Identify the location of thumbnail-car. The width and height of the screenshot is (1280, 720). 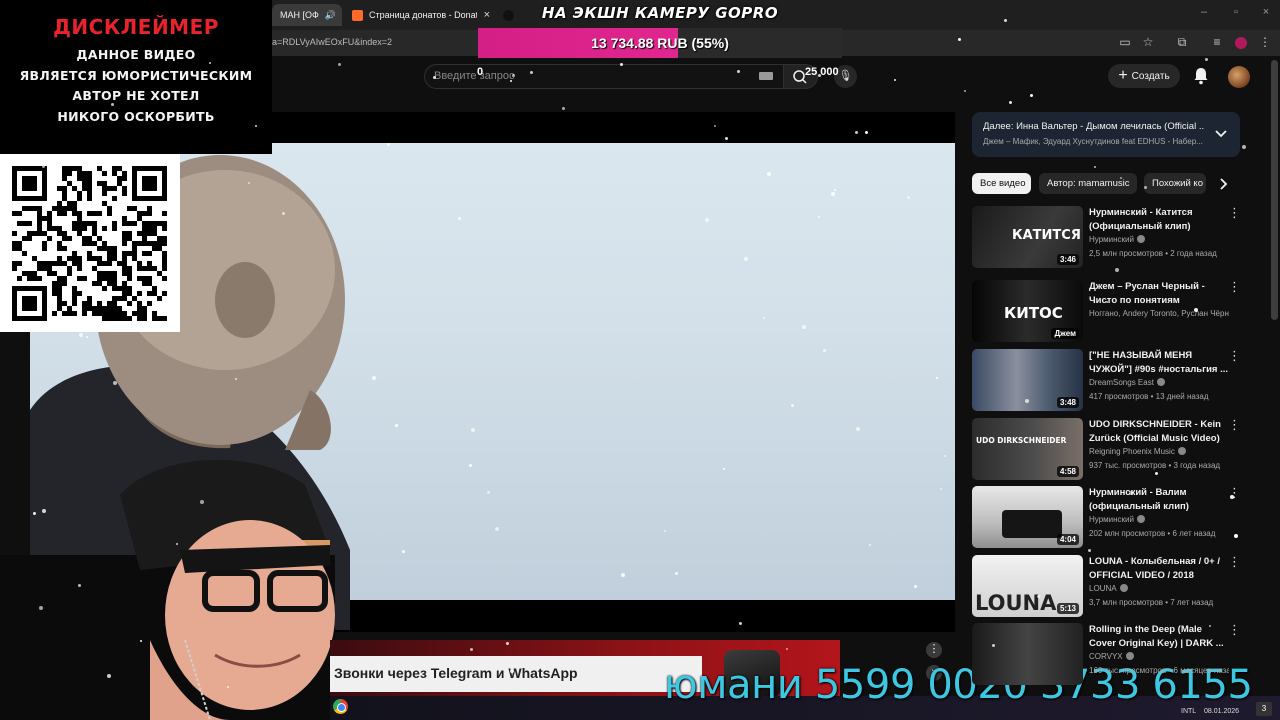
(1032, 524).